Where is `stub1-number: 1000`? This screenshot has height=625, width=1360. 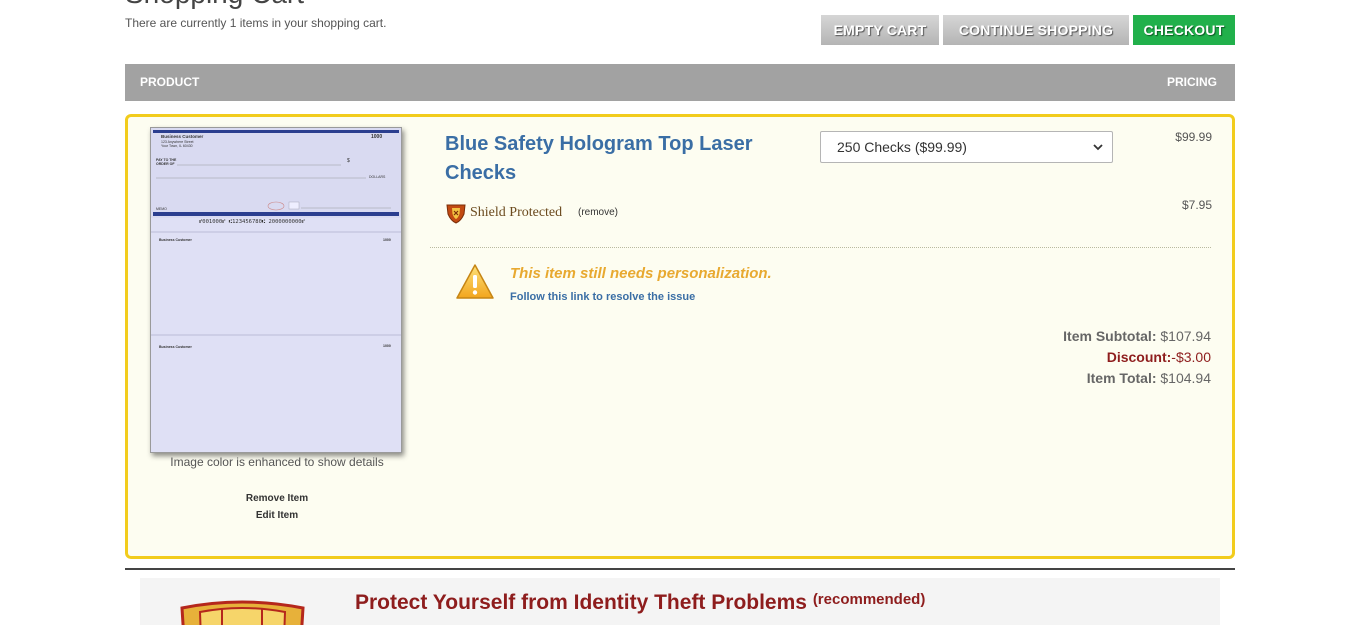 stub1-number: 1000 is located at coordinates (387, 240).